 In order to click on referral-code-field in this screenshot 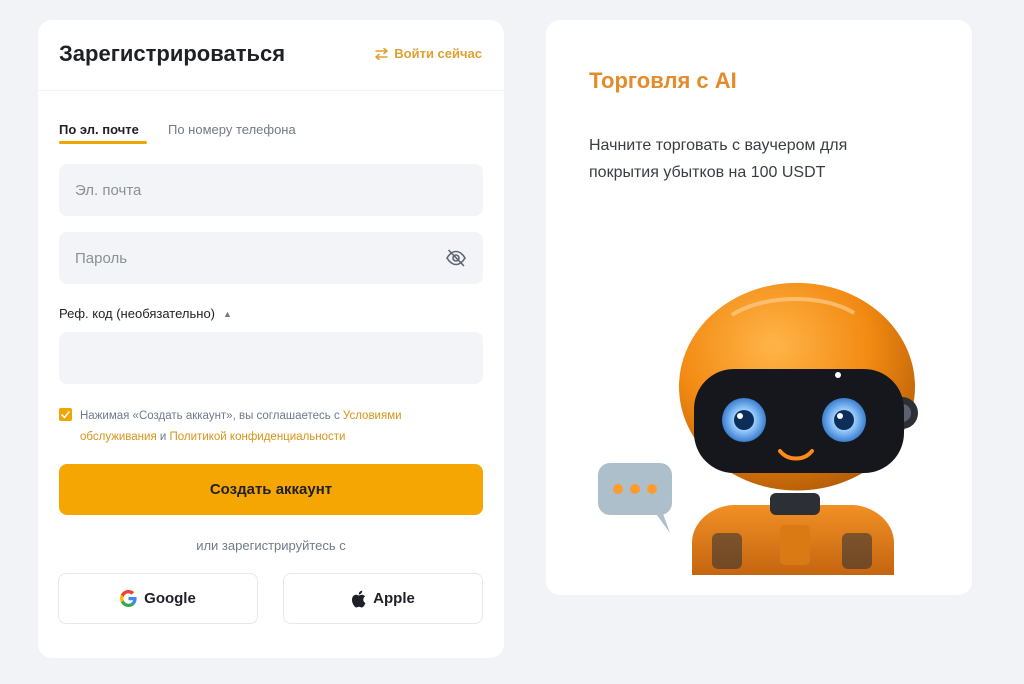, I will do `click(271, 358)`.